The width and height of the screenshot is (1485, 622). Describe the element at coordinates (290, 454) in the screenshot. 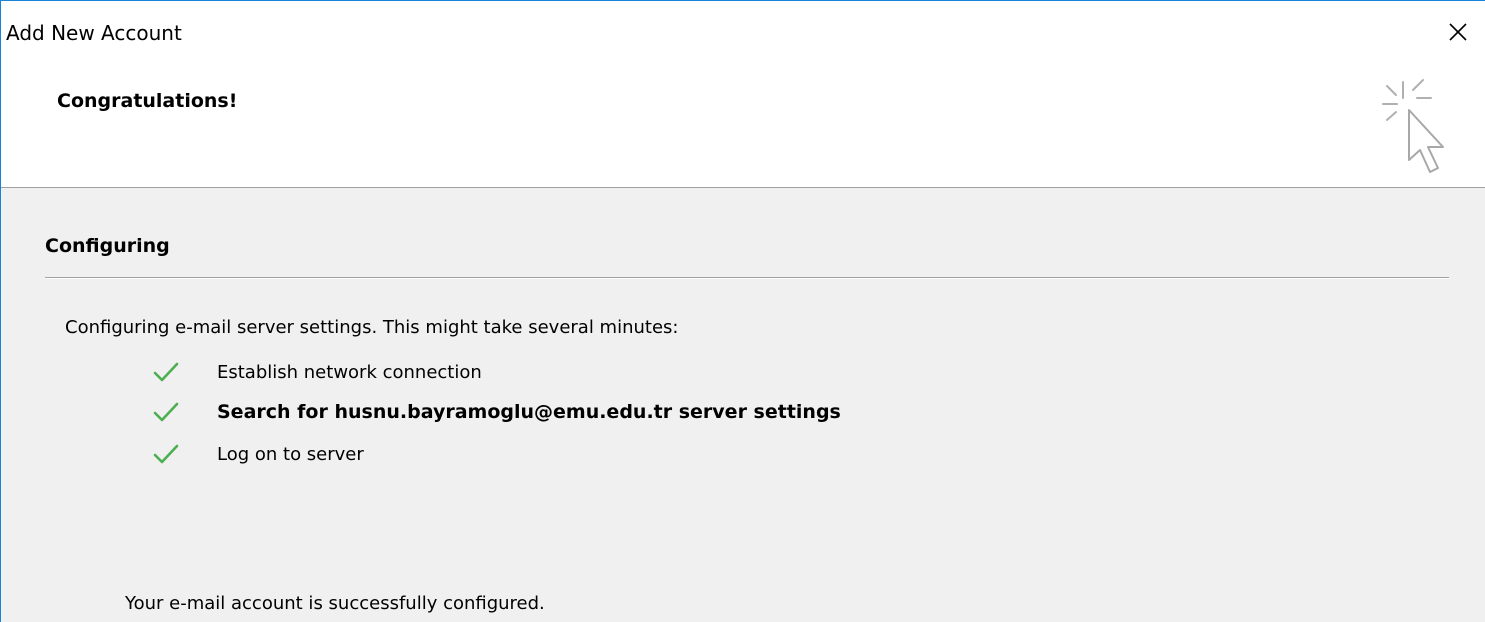

I see `step-label: Log on to server` at that location.